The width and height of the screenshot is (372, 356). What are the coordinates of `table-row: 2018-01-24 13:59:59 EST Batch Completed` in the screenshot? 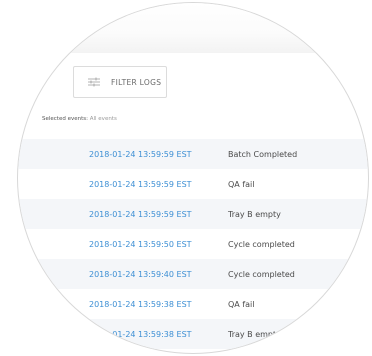 It's located at (193, 154).